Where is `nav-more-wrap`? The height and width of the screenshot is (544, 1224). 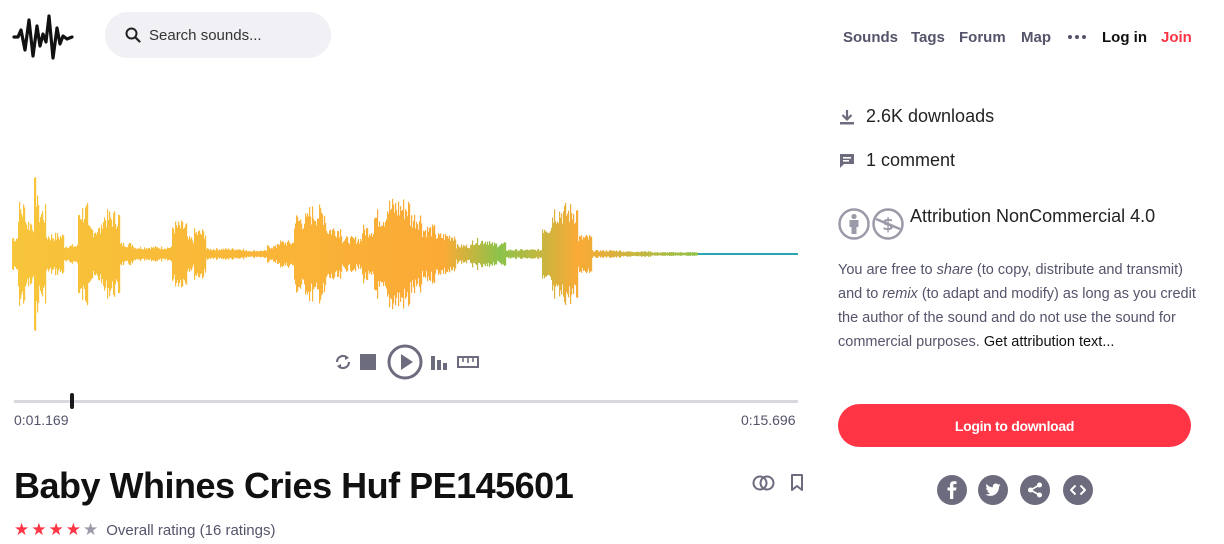
nav-more-wrap is located at coordinates (1077, 37).